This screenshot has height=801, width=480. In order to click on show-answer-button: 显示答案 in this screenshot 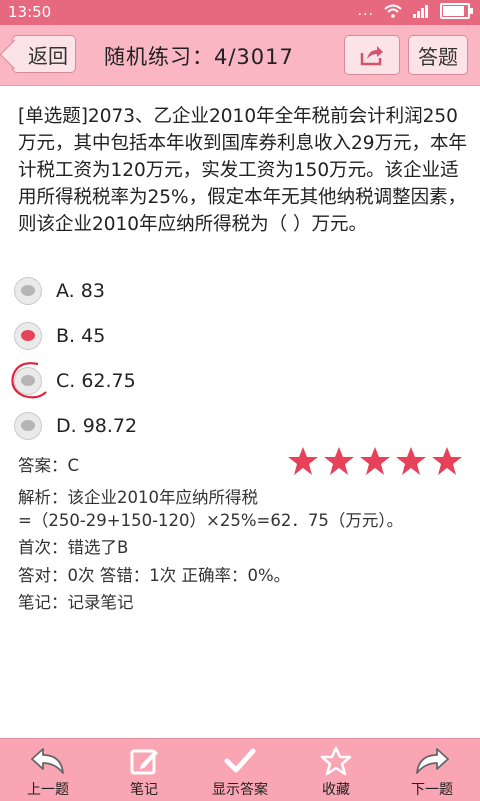, I will do `click(240, 770)`.